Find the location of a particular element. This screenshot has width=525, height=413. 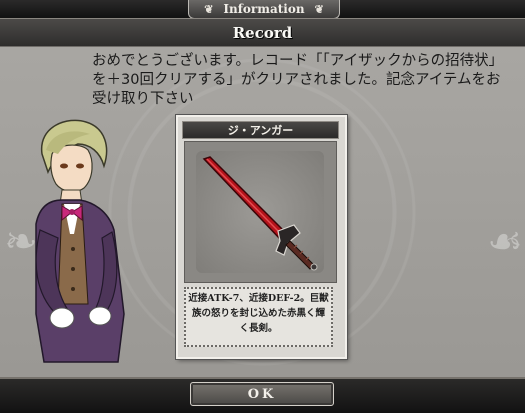

sword-icon is located at coordinates (260, 213).